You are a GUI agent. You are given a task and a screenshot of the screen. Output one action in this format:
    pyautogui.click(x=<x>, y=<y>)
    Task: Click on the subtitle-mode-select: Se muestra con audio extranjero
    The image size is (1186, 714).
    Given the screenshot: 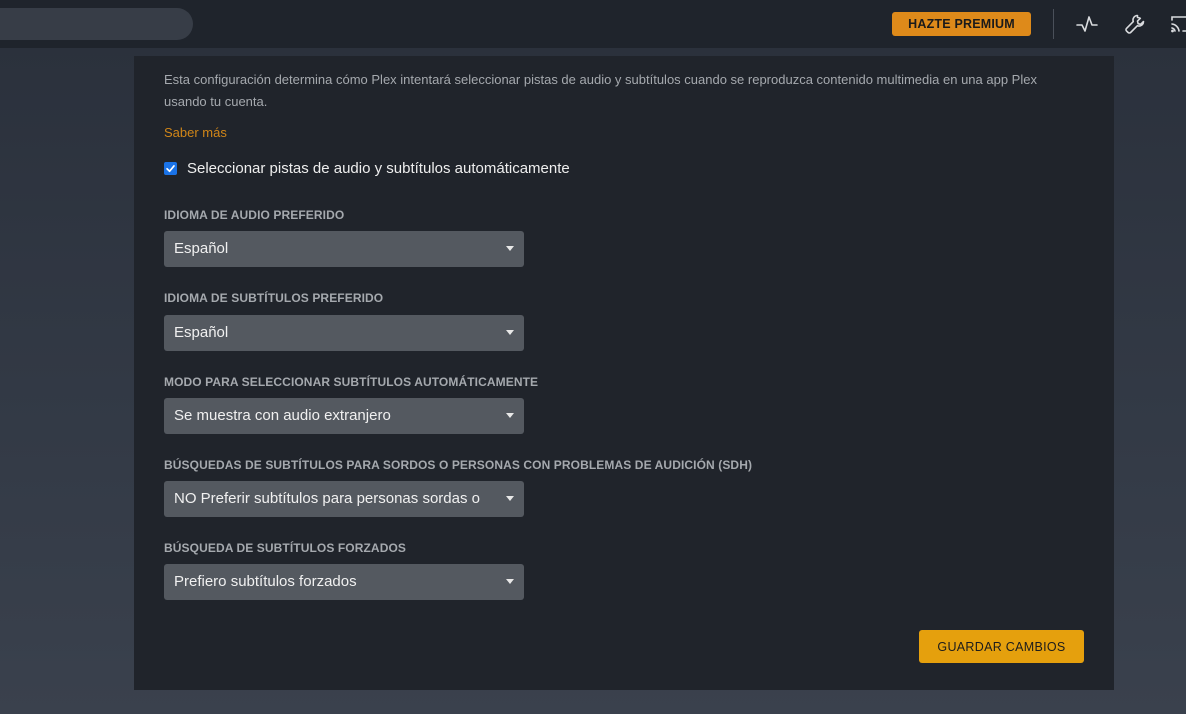 What is the action you would take?
    pyautogui.click(x=344, y=416)
    